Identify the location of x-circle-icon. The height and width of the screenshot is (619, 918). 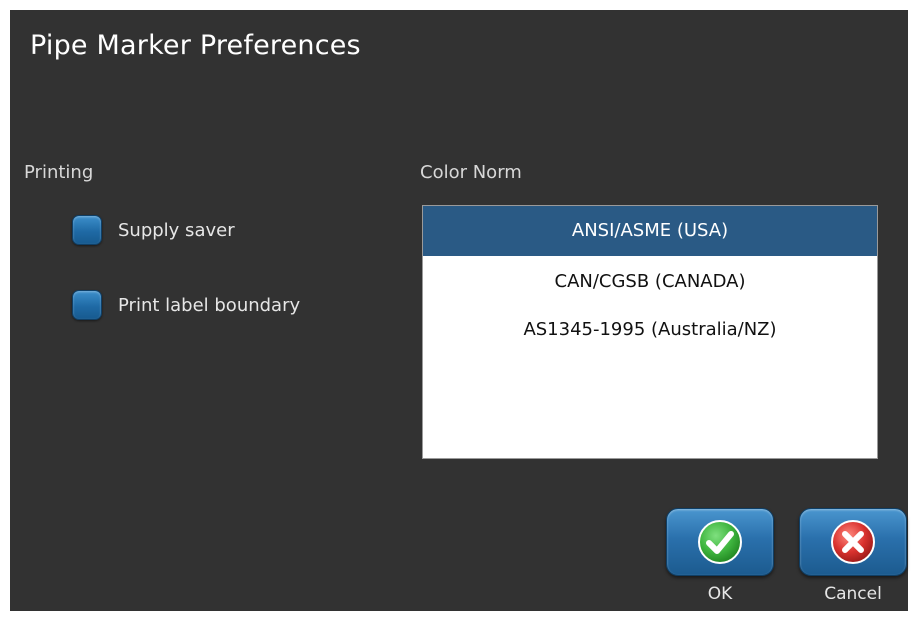
(853, 542).